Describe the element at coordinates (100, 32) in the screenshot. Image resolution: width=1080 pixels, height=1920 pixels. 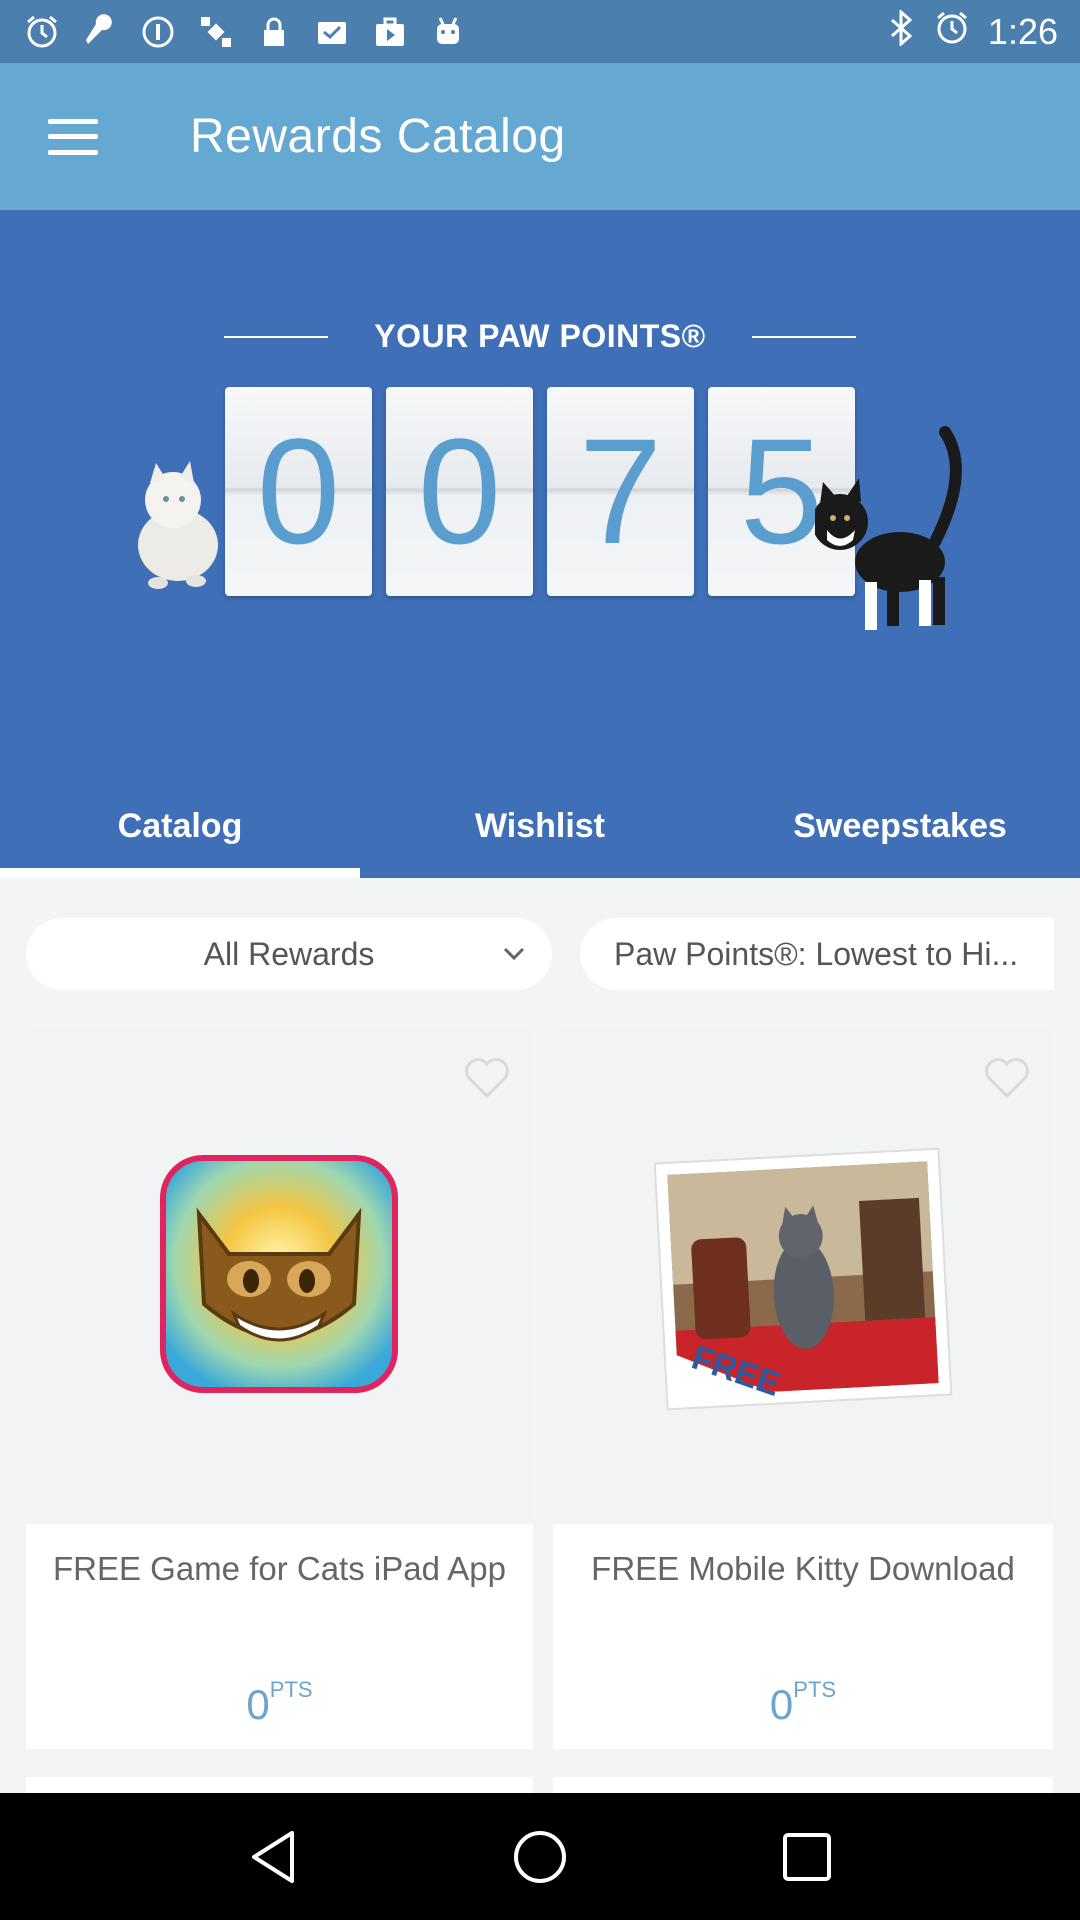
I see `wrench-icon` at that location.